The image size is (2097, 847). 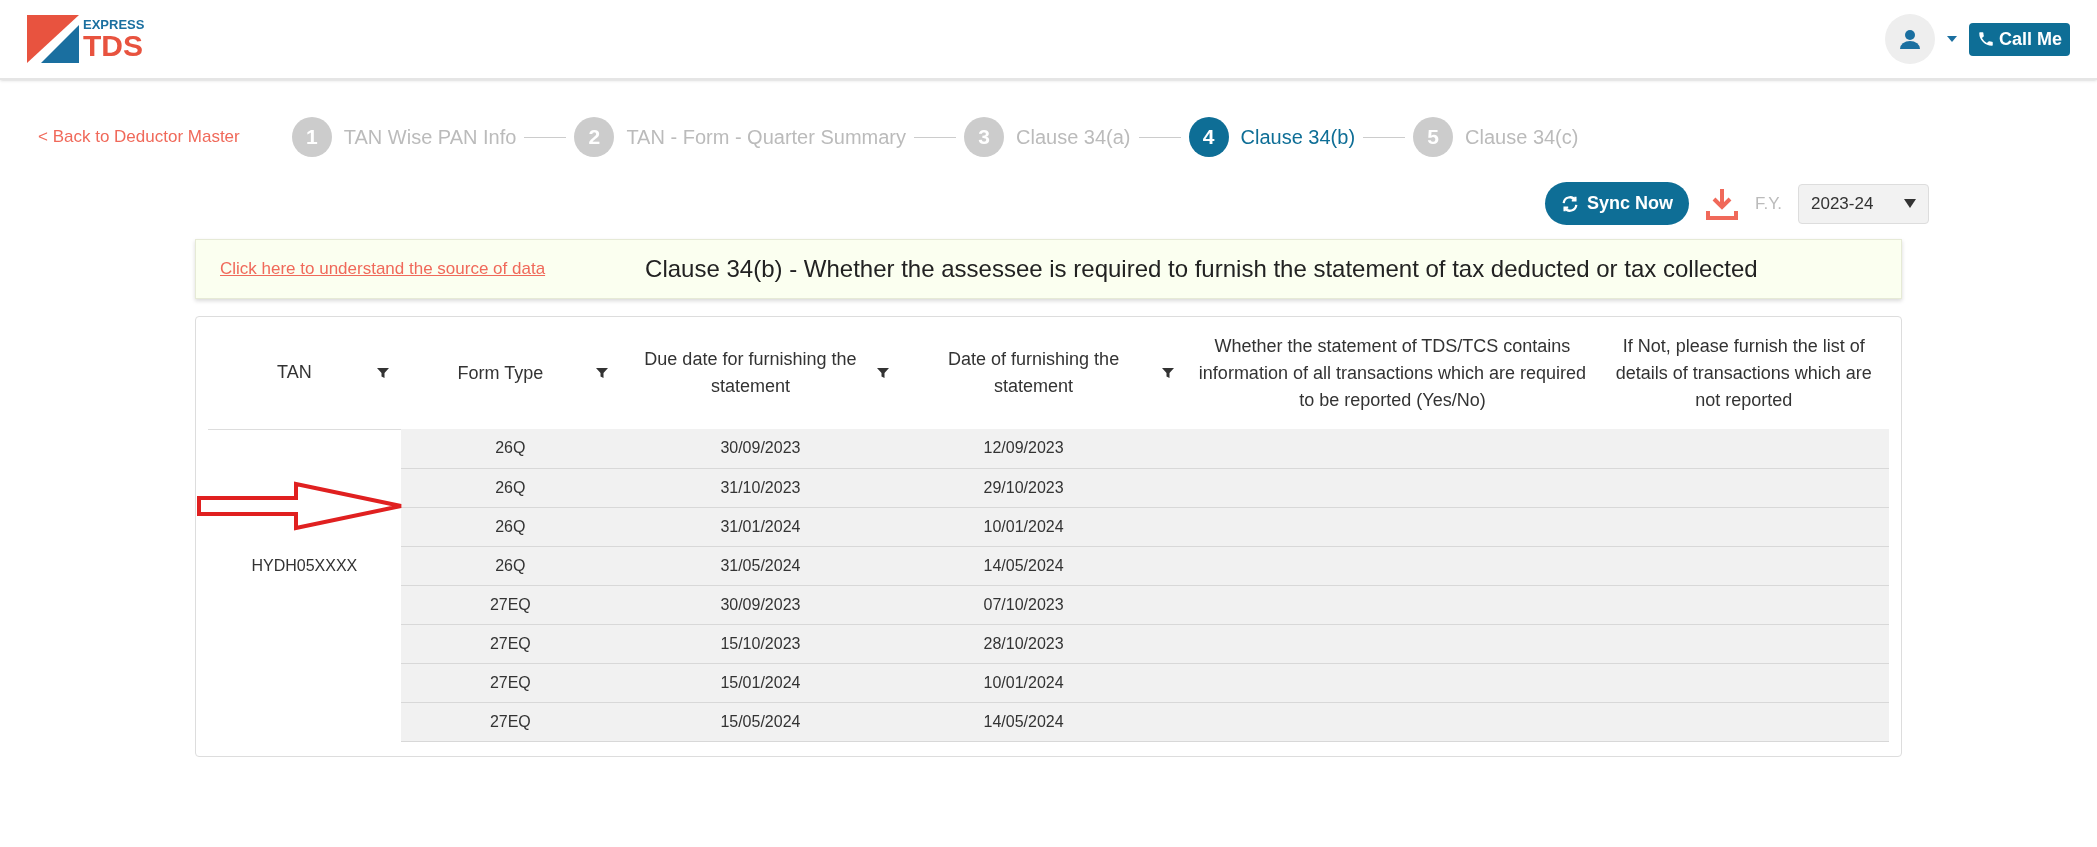 What do you see at coordinates (383, 269) in the screenshot?
I see `source-link: Click here to understand the source of data` at bounding box center [383, 269].